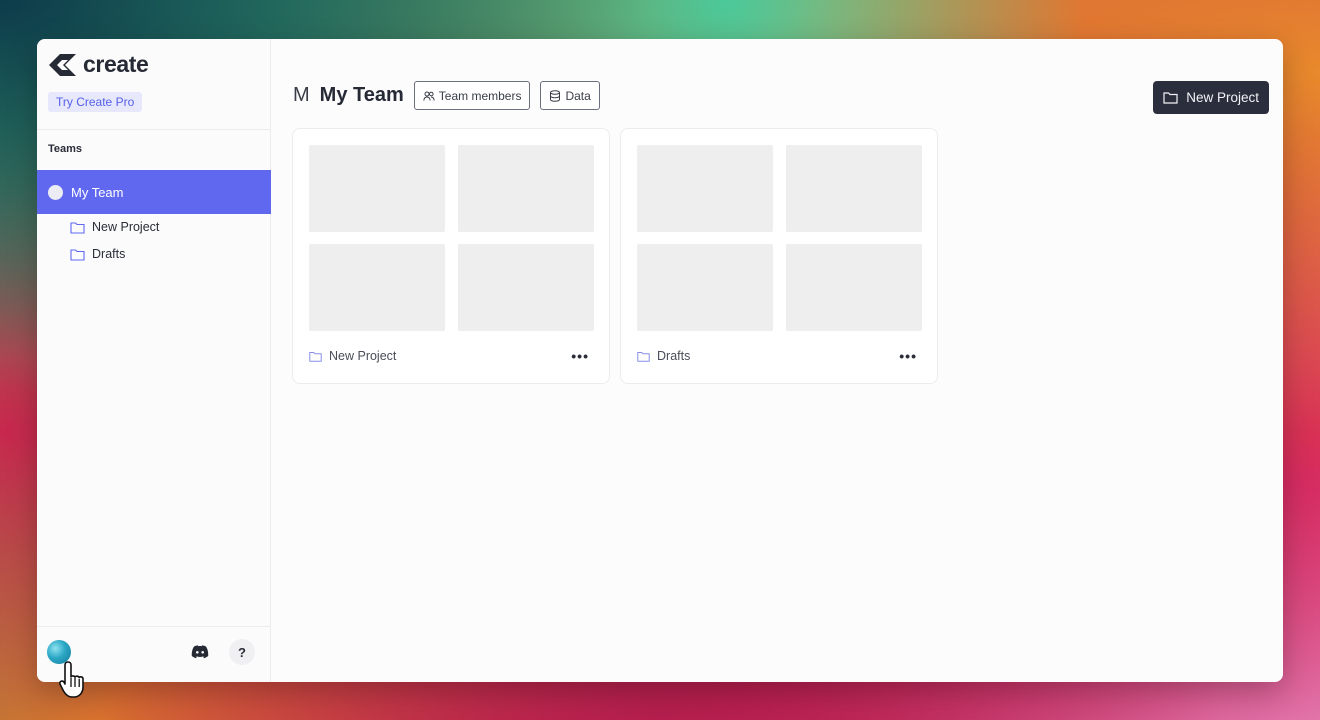 The image size is (1320, 720). I want to click on sidebar-item-my-team: My Team, so click(154, 192).